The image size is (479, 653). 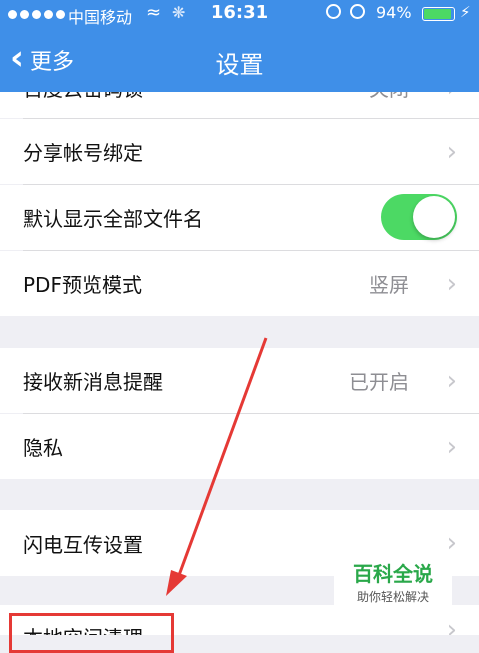 I want to click on show-filenames-toggle, so click(x=419, y=217).